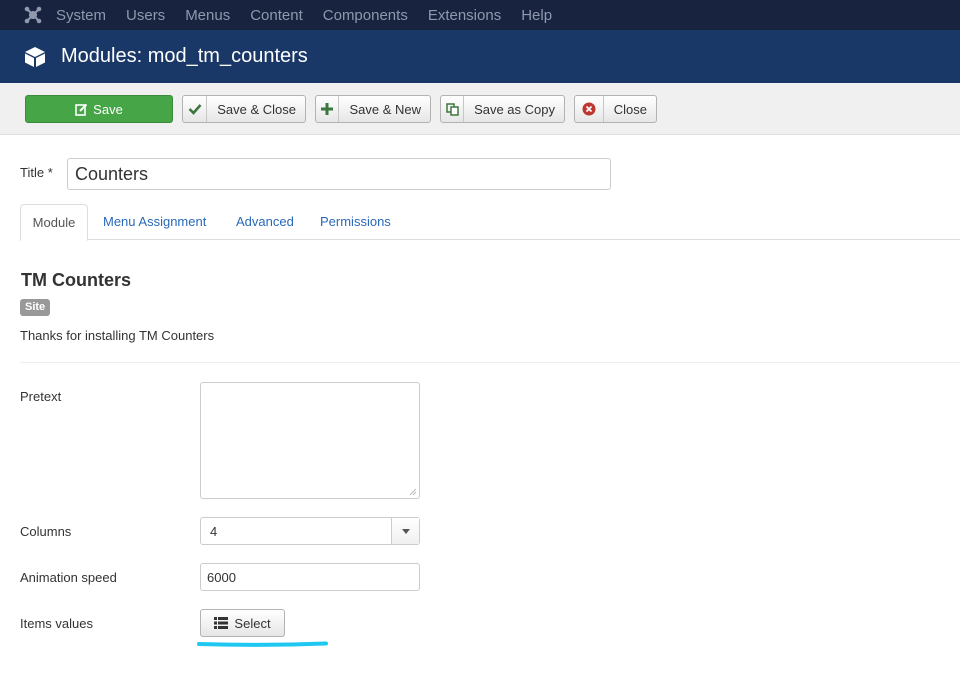  What do you see at coordinates (405, 531) in the screenshot?
I see `chevron-down-icon` at bounding box center [405, 531].